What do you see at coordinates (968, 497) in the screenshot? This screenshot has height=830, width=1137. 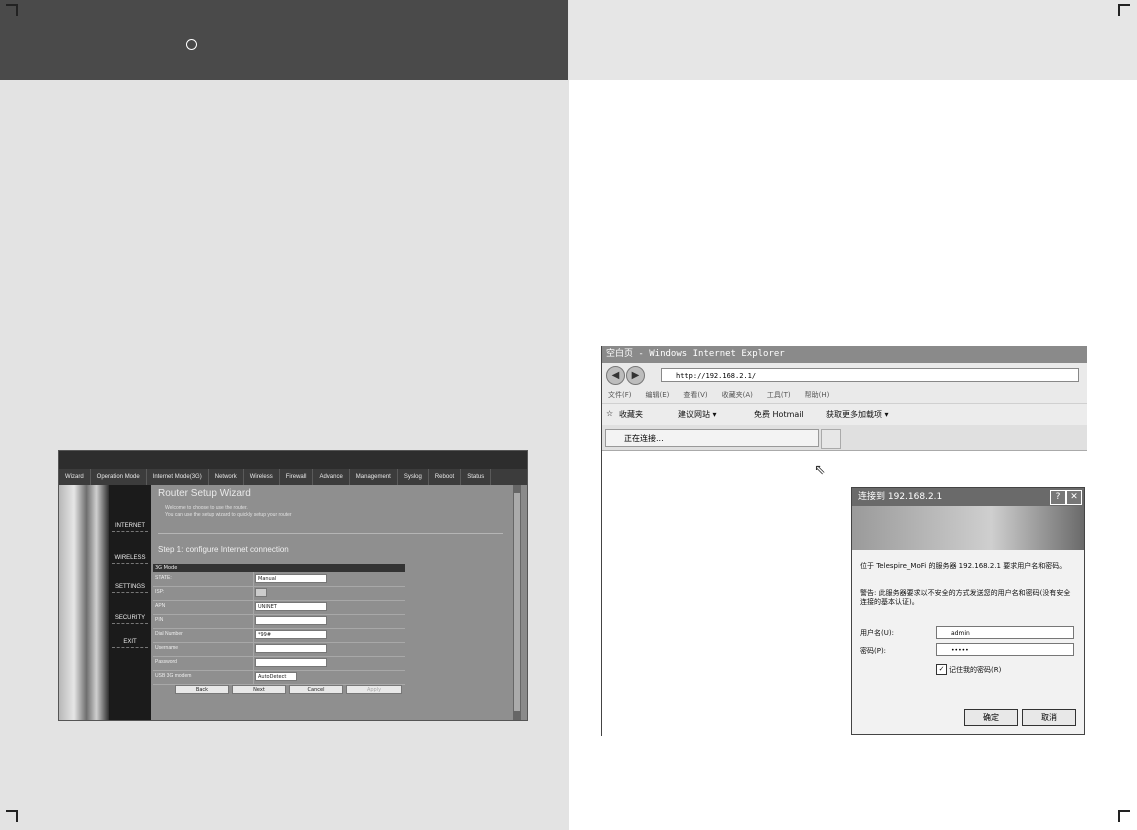 I see `dialog-title-bar: 连接到 192.168.2.1 ? ✕` at bounding box center [968, 497].